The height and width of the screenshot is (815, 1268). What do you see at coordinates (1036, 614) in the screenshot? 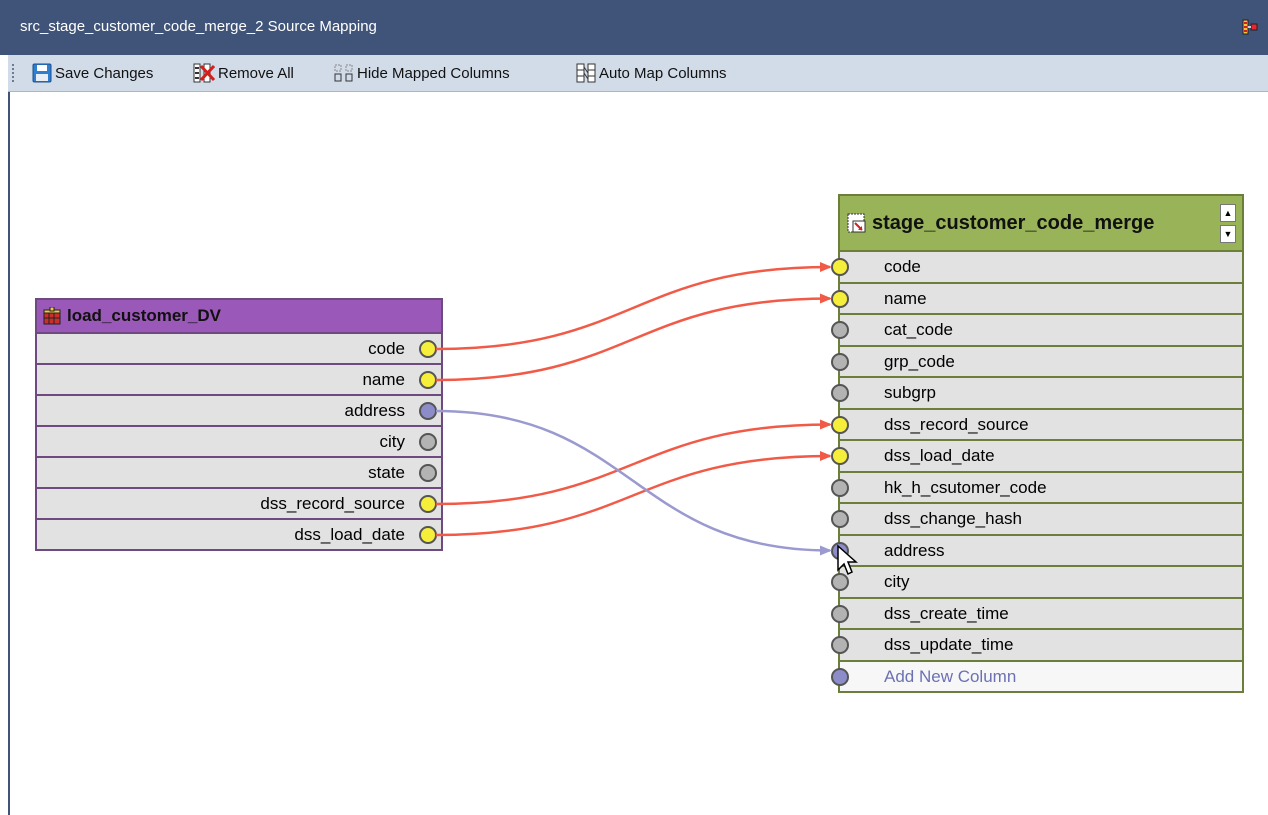
I see `target-column-row: dss_create_time` at bounding box center [1036, 614].